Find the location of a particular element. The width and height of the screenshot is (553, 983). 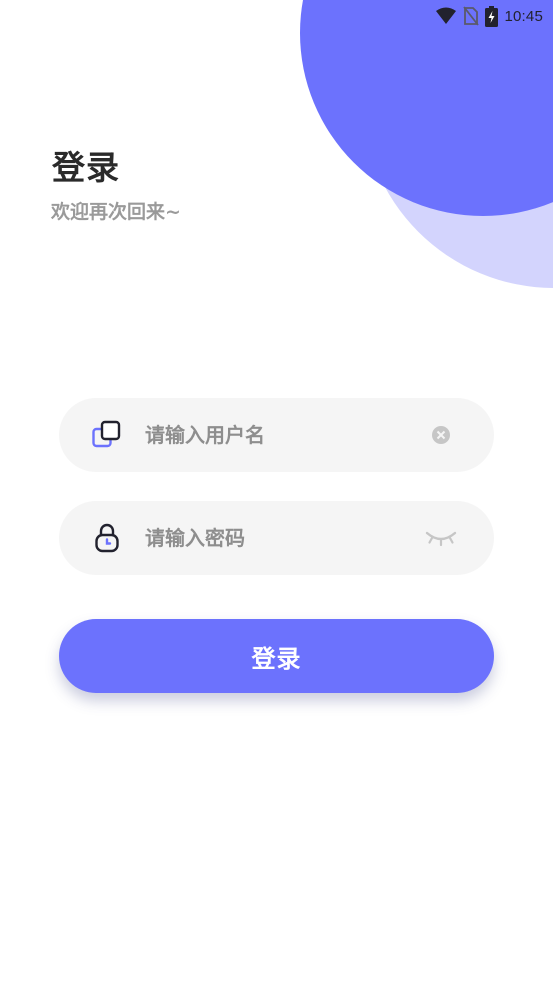

password-field is located at coordinates (276, 538).